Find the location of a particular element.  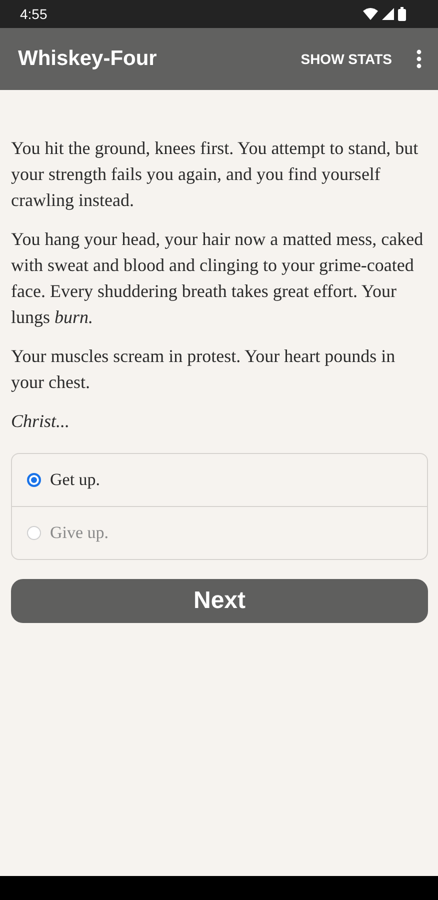

cellular-signal-icon is located at coordinates (388, 14).